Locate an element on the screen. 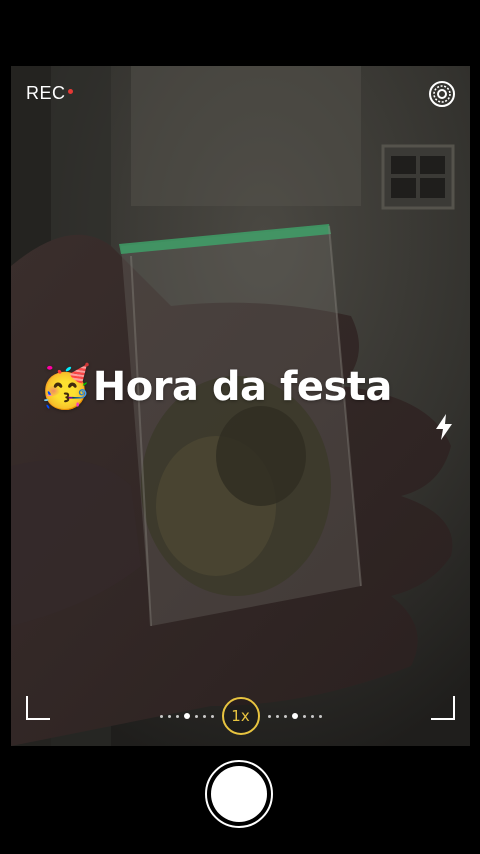 The height and width of the screenshot is (854, 480). caption-sticker: 🥳 Hora da festa is located at coordinates (215, 387).